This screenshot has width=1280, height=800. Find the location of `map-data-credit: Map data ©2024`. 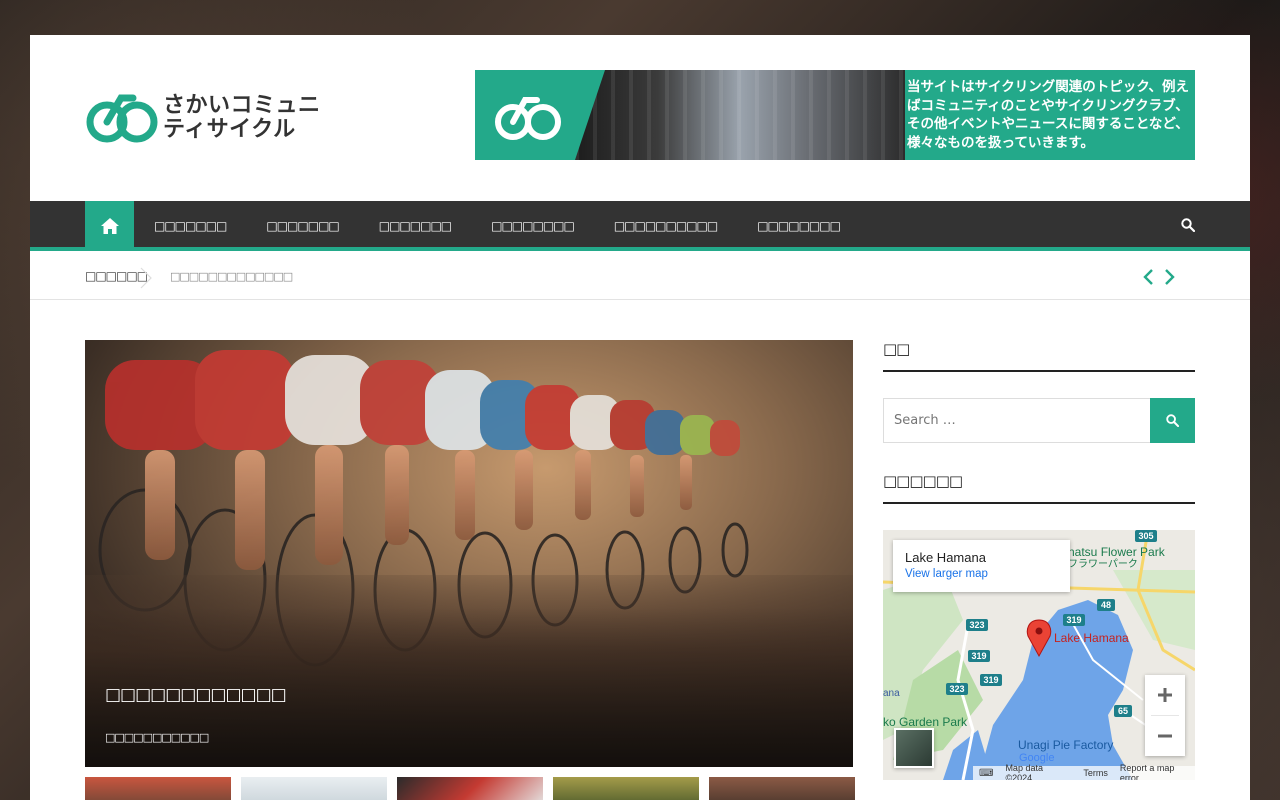

map-data-credit: Map data ©2024 is located at coordinates (1024, 771).